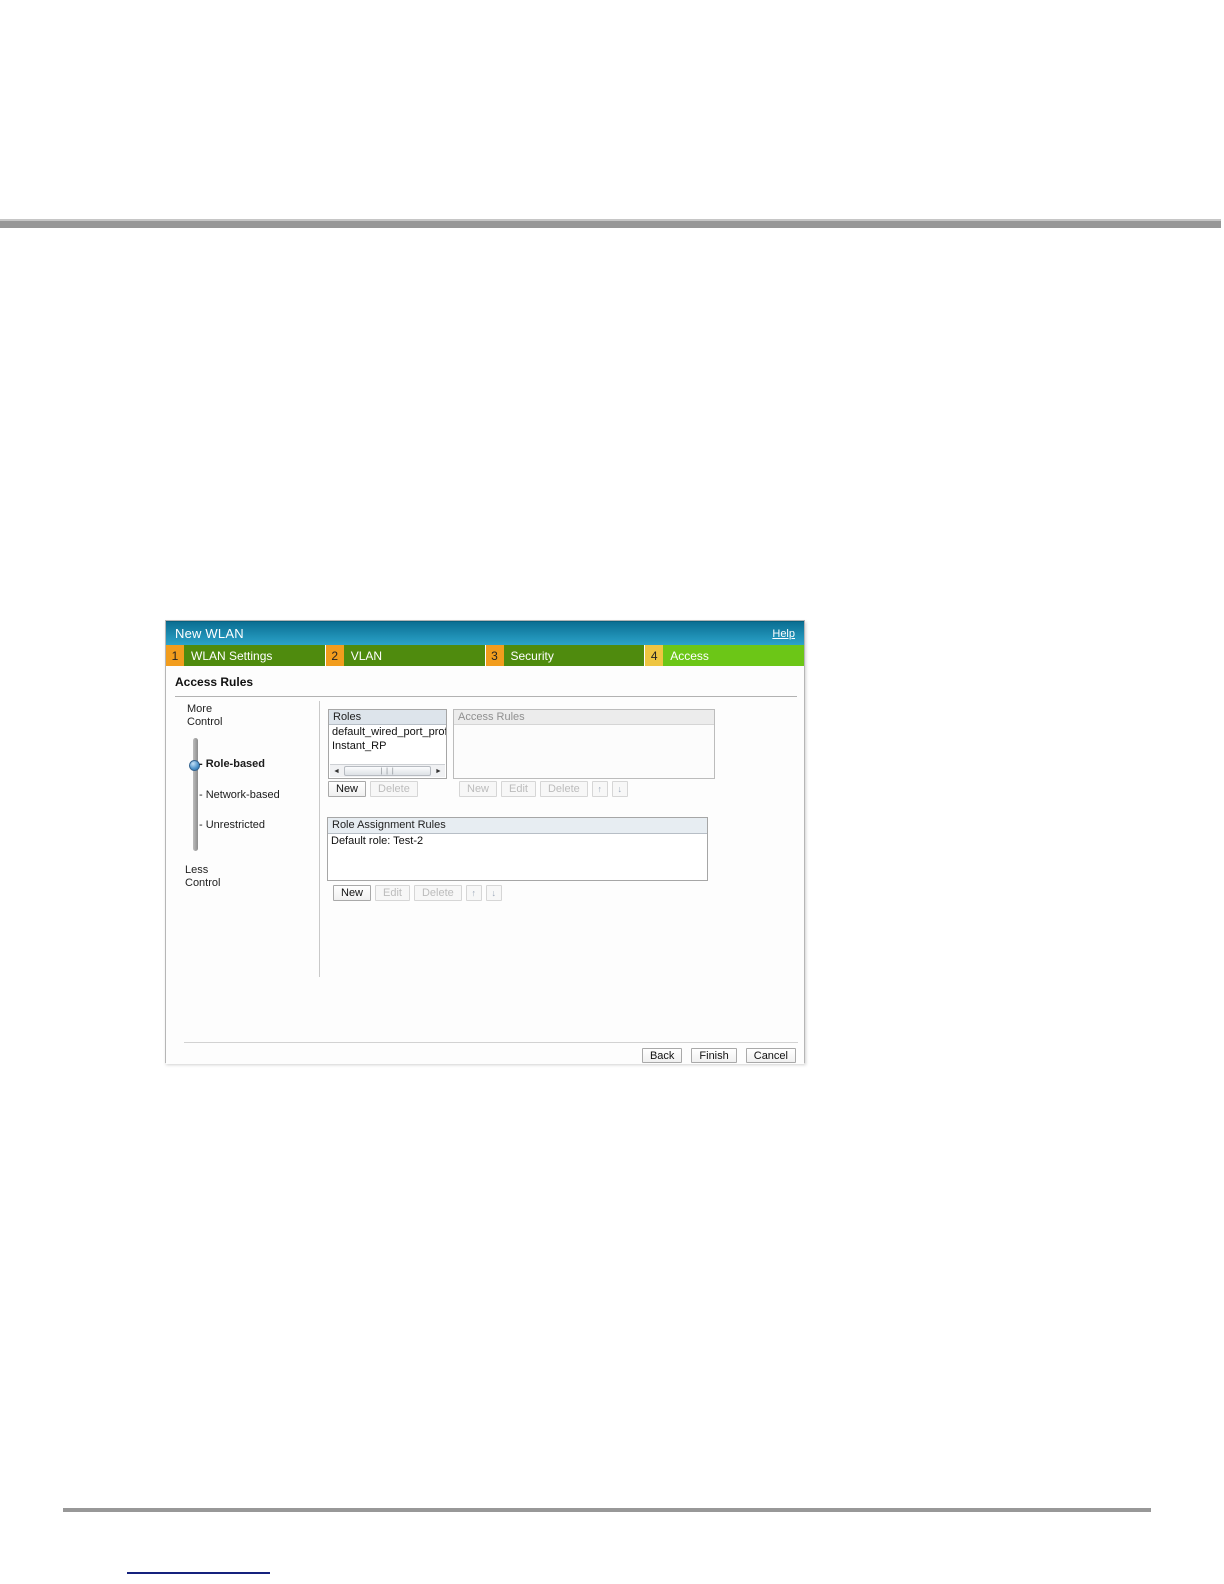 Image resolution: width=1224 pixels, height=1584 pixels. Describe the element at coordinates (610, 223) in the screenshot. I see `page-top-rule` at that location.